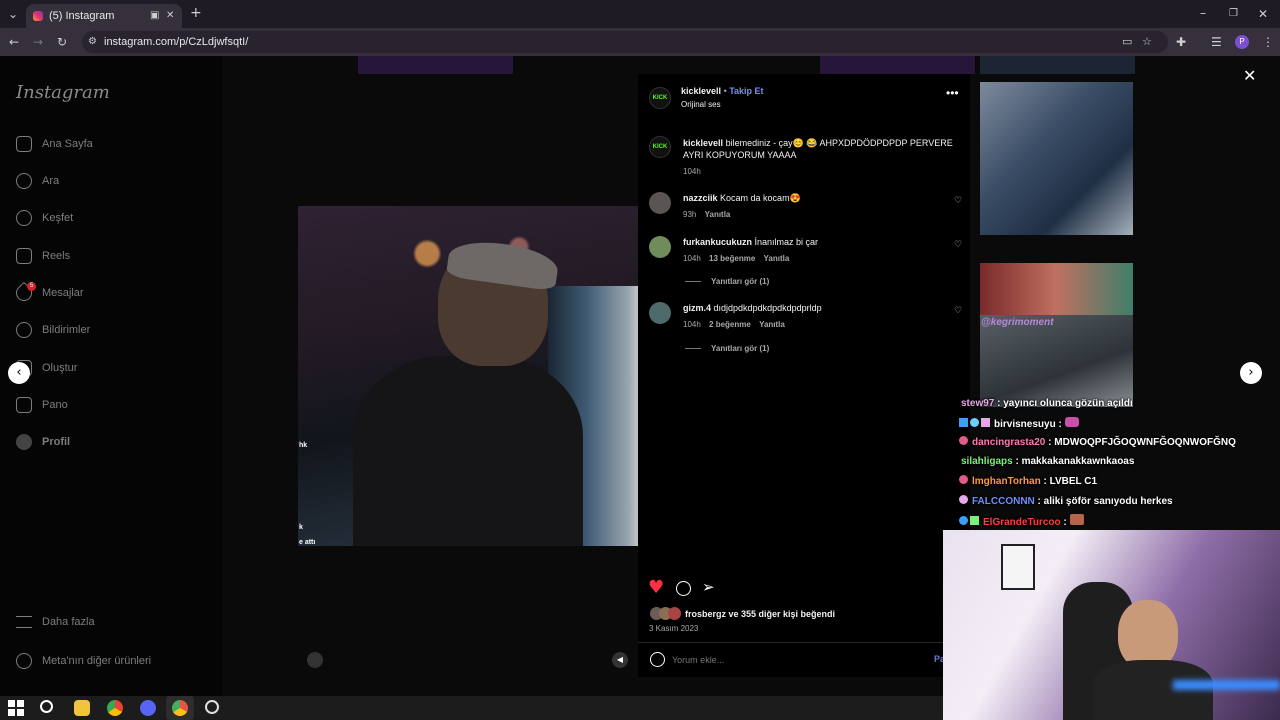 This screenshot has width=1280, height=720. I want to click on stream-chat-line: FALCCONNN : aliki şöför sanıyodu herkes, so click(1066, 501).